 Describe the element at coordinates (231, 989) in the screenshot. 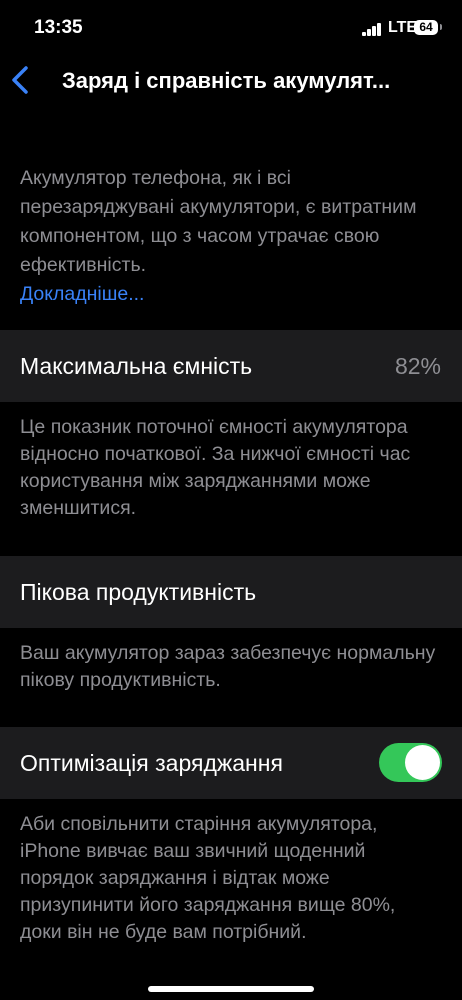

I see `home-indicator` at that location.